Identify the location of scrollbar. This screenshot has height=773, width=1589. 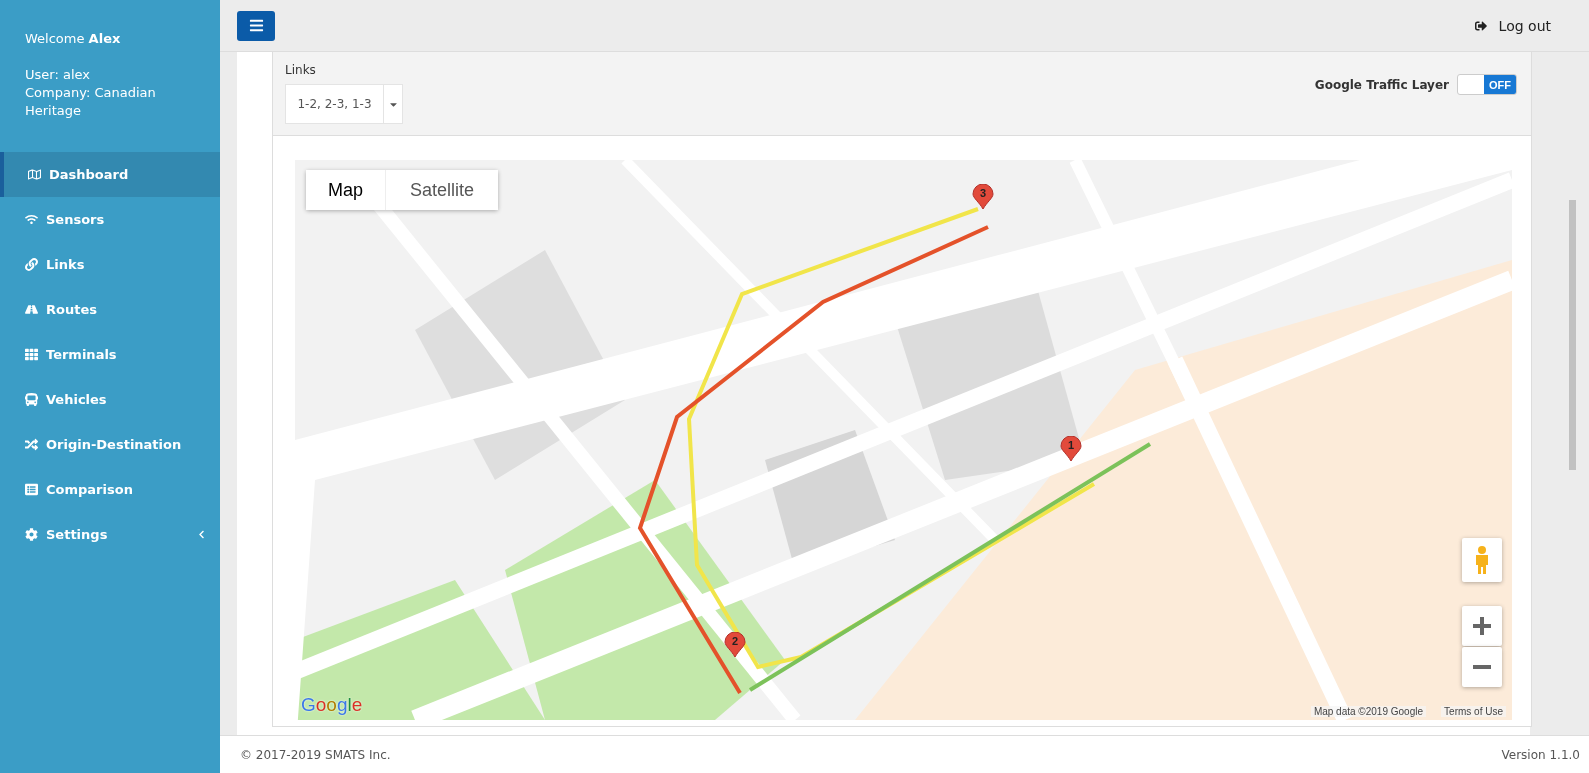
(1572, 335).